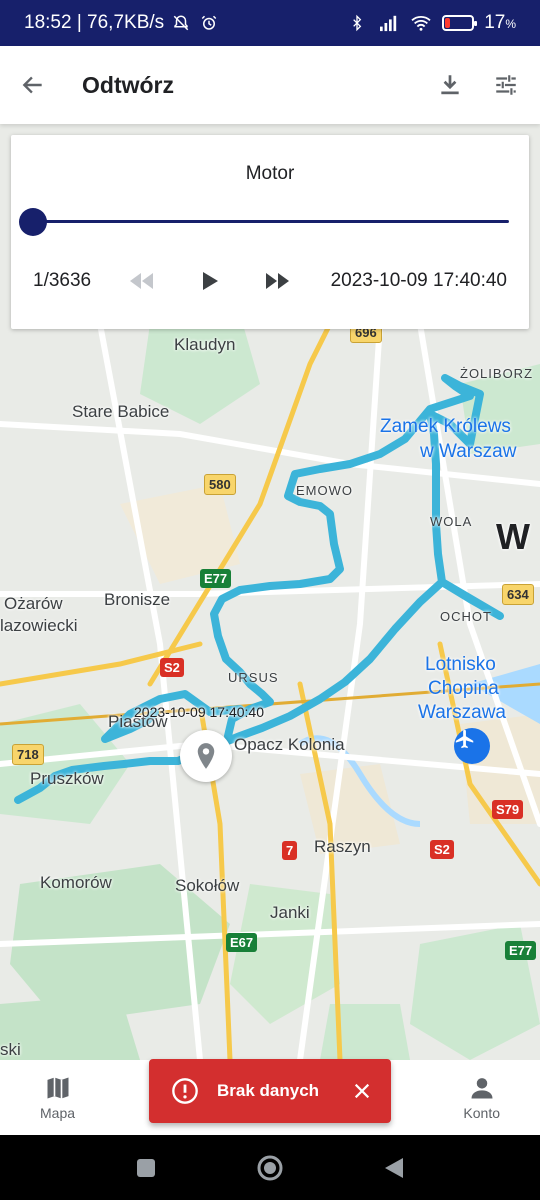  I want to click on playback-slider-thumb, so click(33, 222).